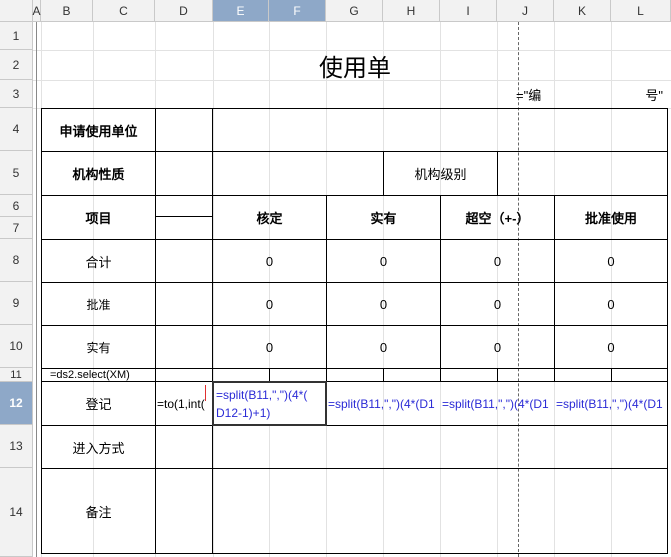  I want to click on col-header-i: I, so click(468, 11).